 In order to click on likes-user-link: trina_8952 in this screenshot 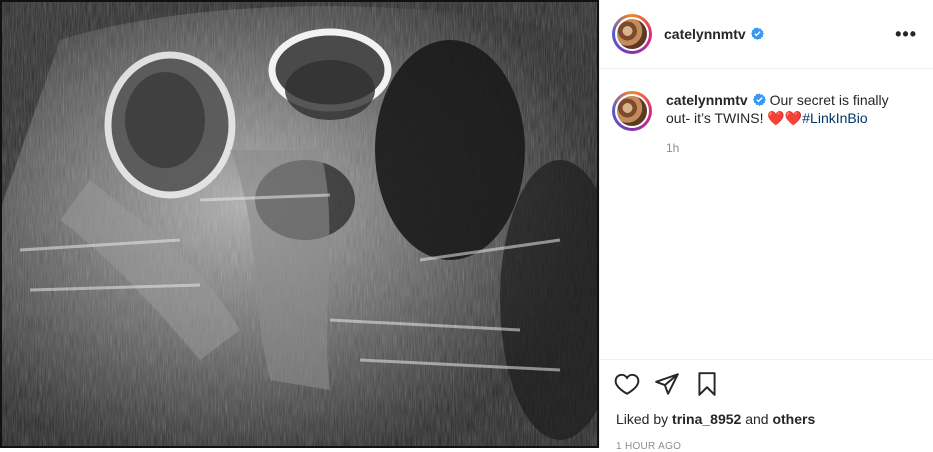, I will do `click(706, 419)`.